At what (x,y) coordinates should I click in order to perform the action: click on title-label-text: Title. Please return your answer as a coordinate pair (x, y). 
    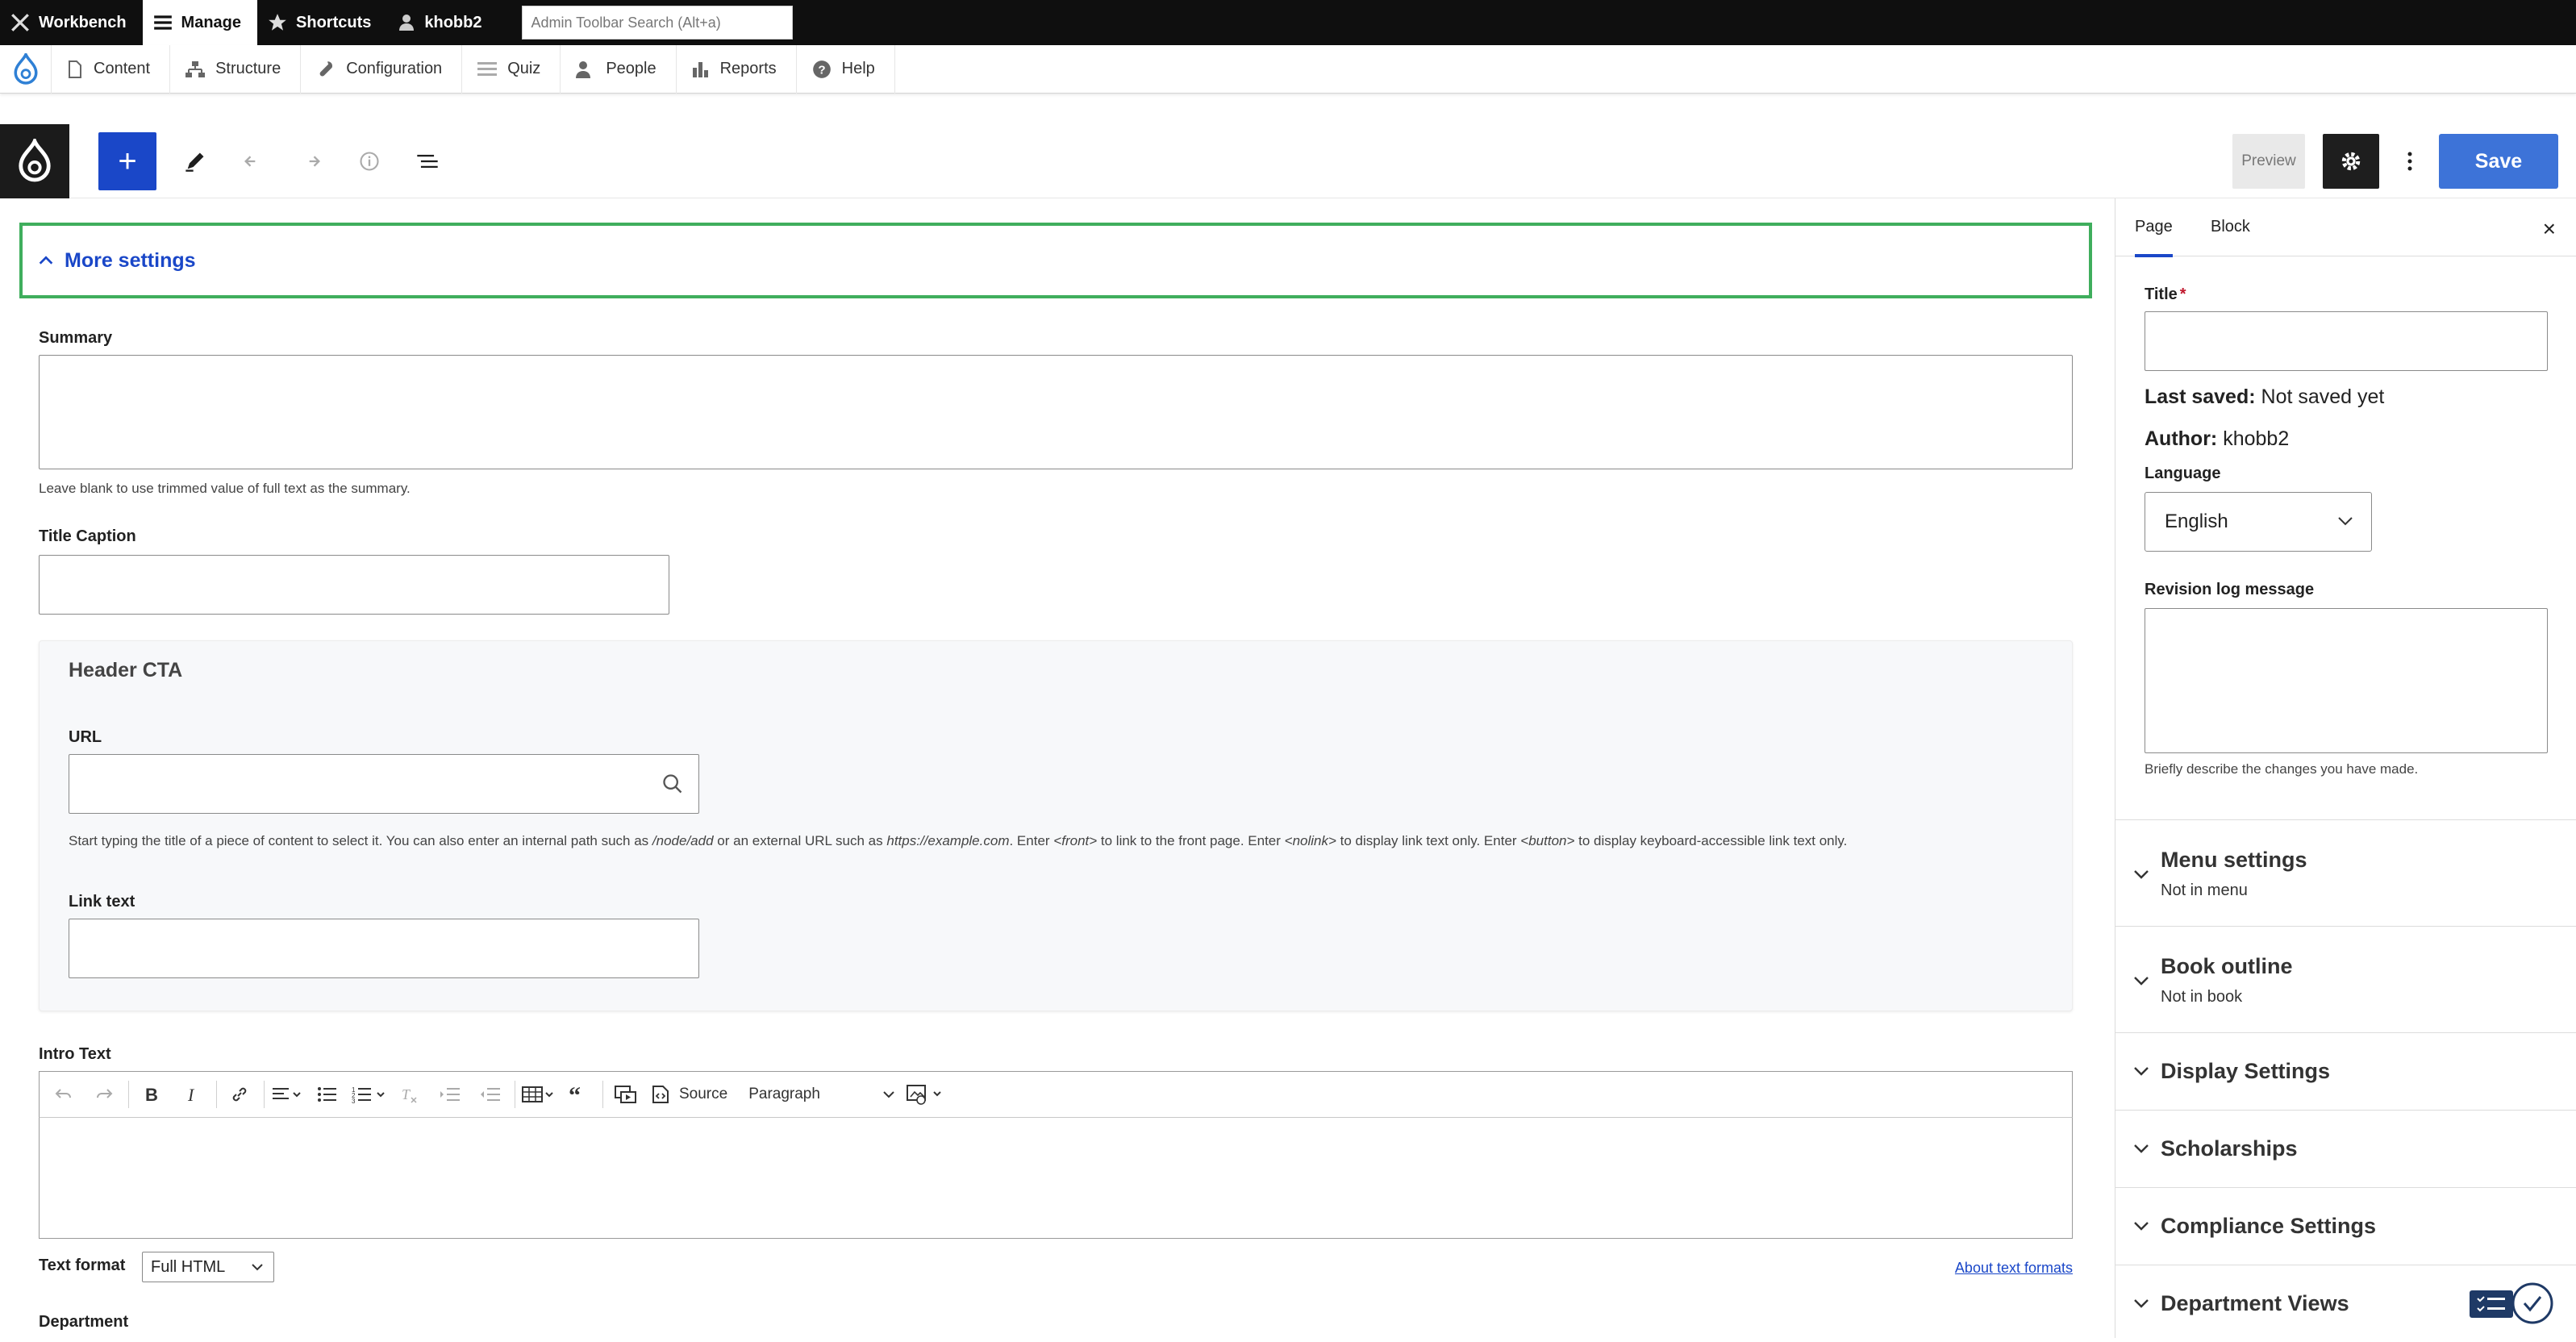
    Looking at the image, I should click on (2161, 294).